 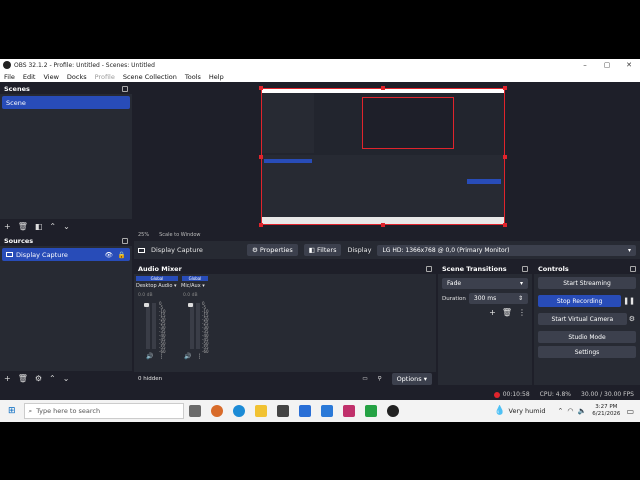 I want to click on layout-icon: ▭, so click(x=364, y=379).